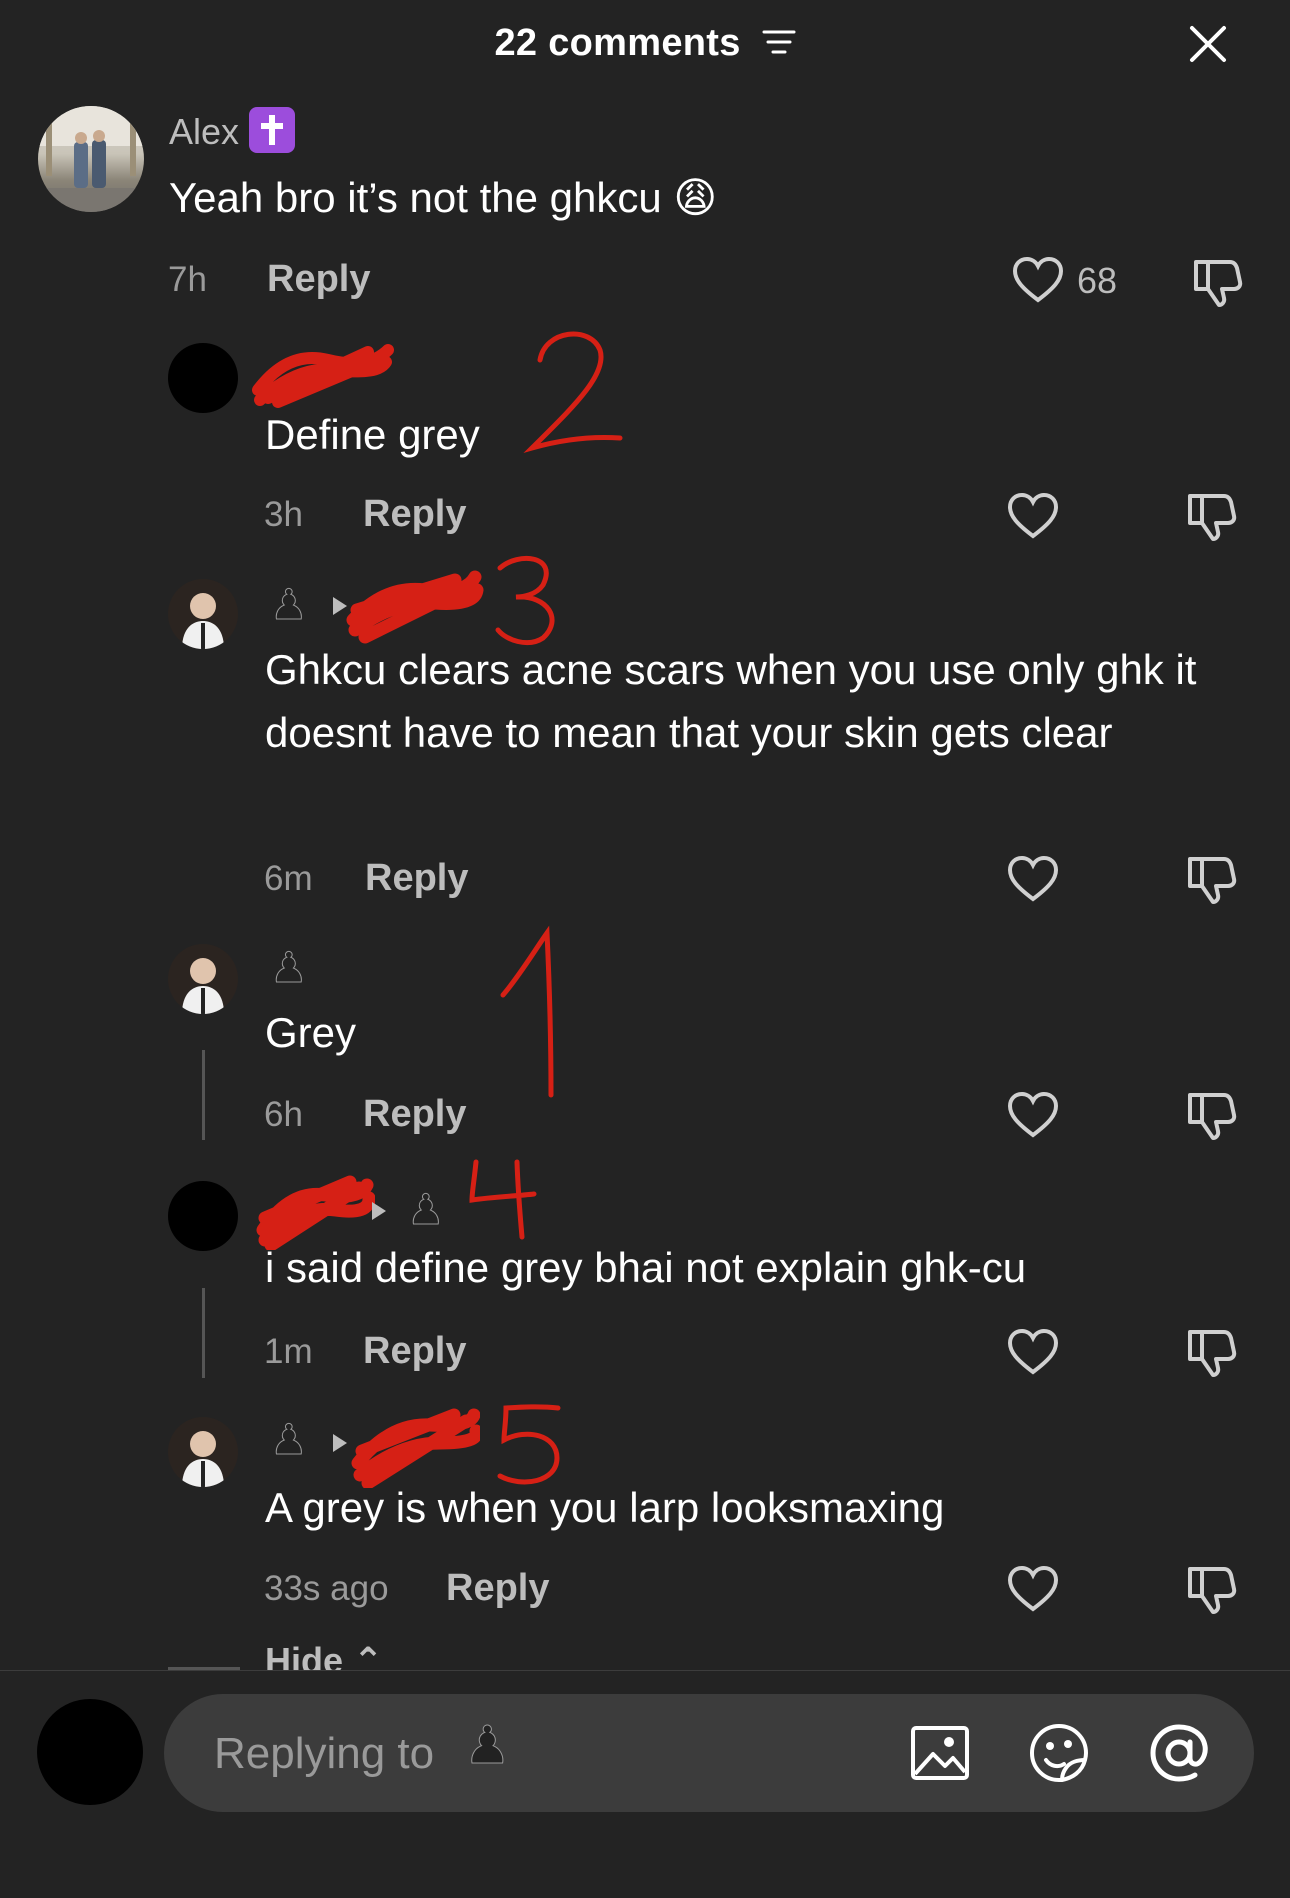 The height and width of the screenshot is (1898, 1290). What do you see at coordinates (1097, 280) in the screenshot?
I see `like-count: 68` at bounding box center [1097, 280].